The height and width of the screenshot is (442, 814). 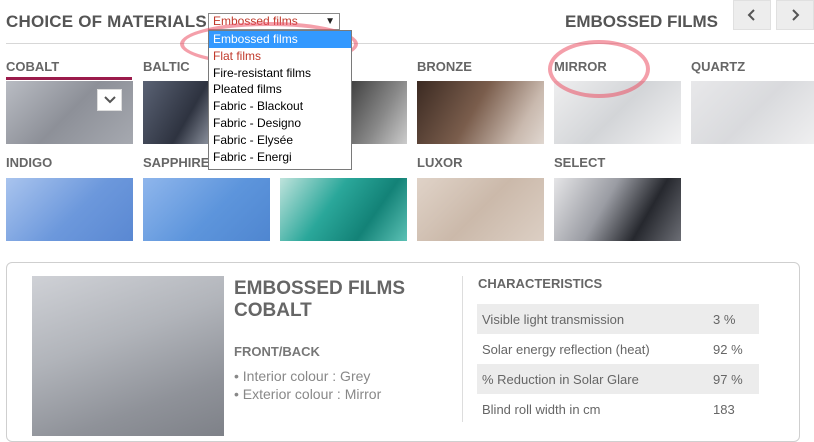 I want to click on panel-divider, so click(x=462, y=349).